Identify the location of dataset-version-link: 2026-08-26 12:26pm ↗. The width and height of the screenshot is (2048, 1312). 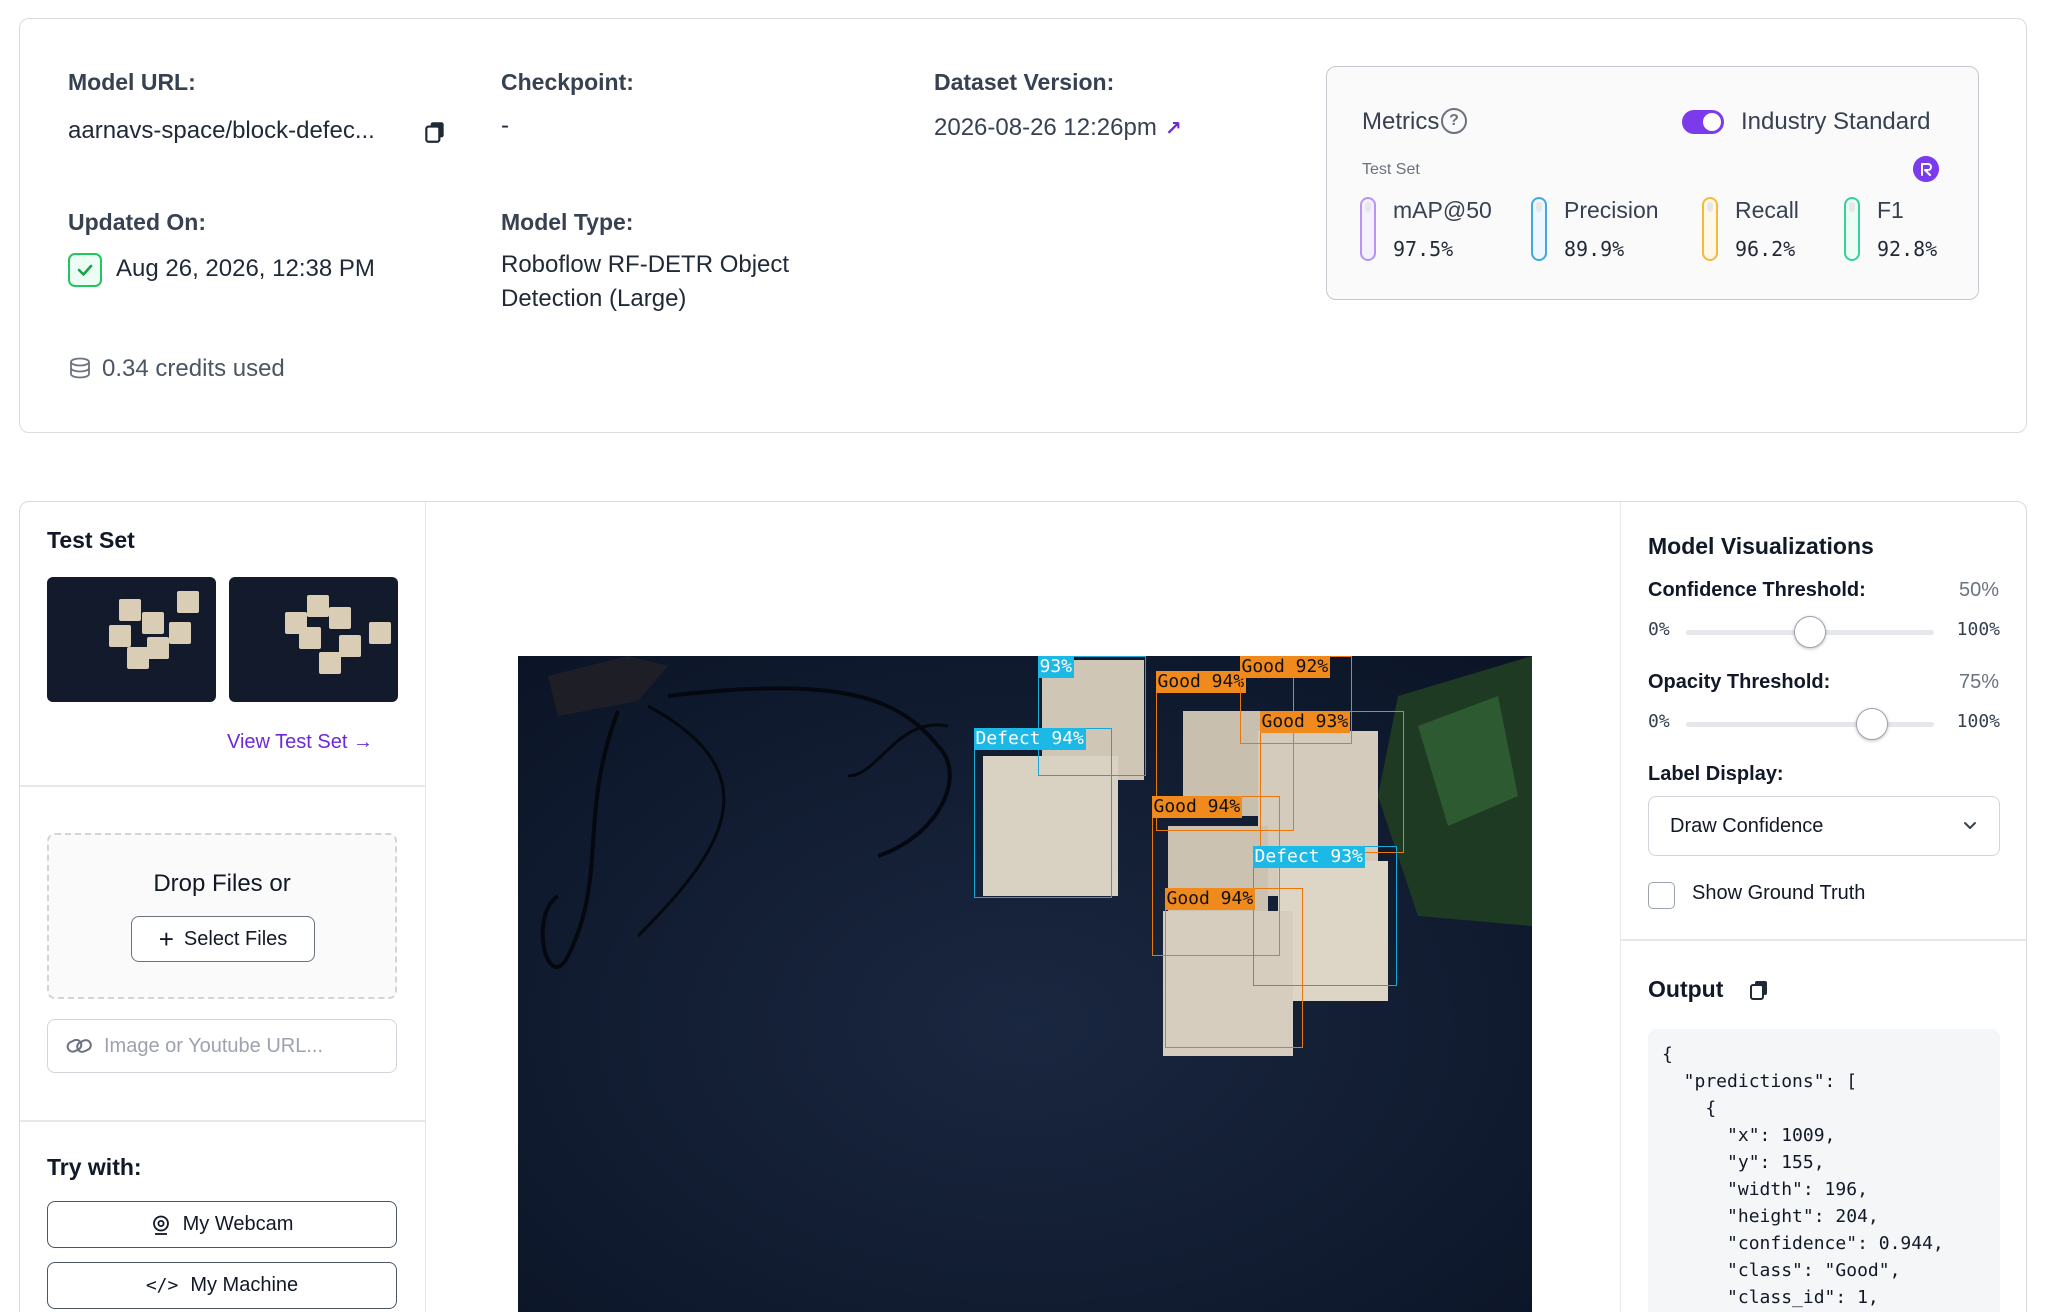
(1058, 128).